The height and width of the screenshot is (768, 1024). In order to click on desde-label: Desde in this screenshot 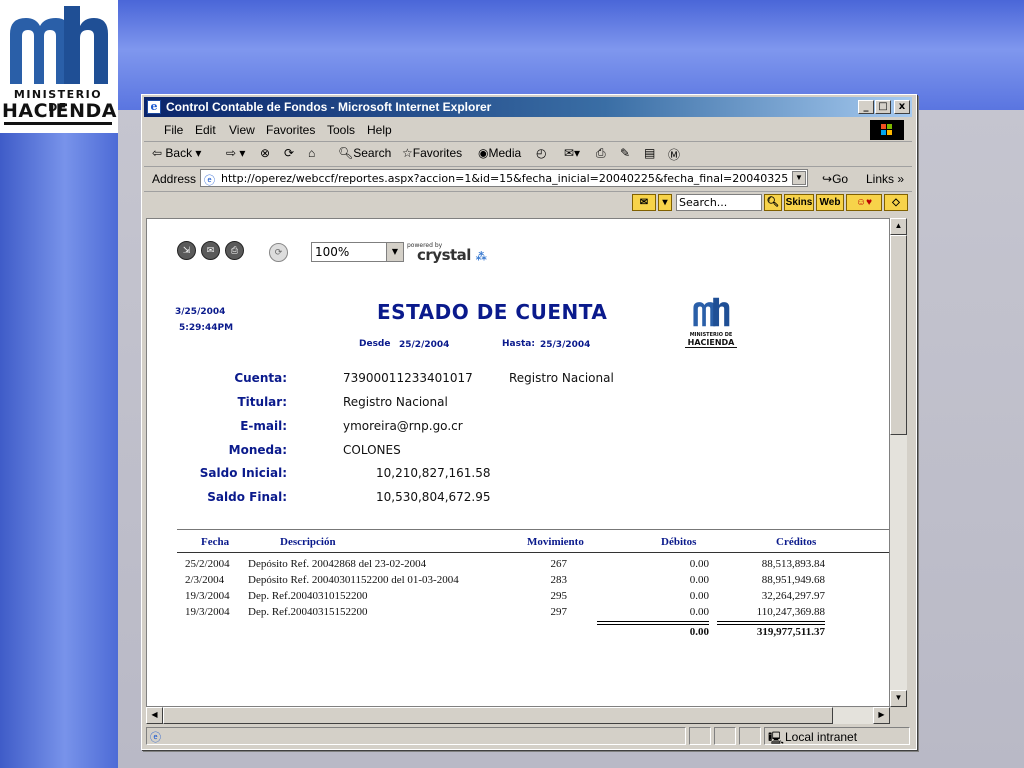, I will do `click(375, 344)`.